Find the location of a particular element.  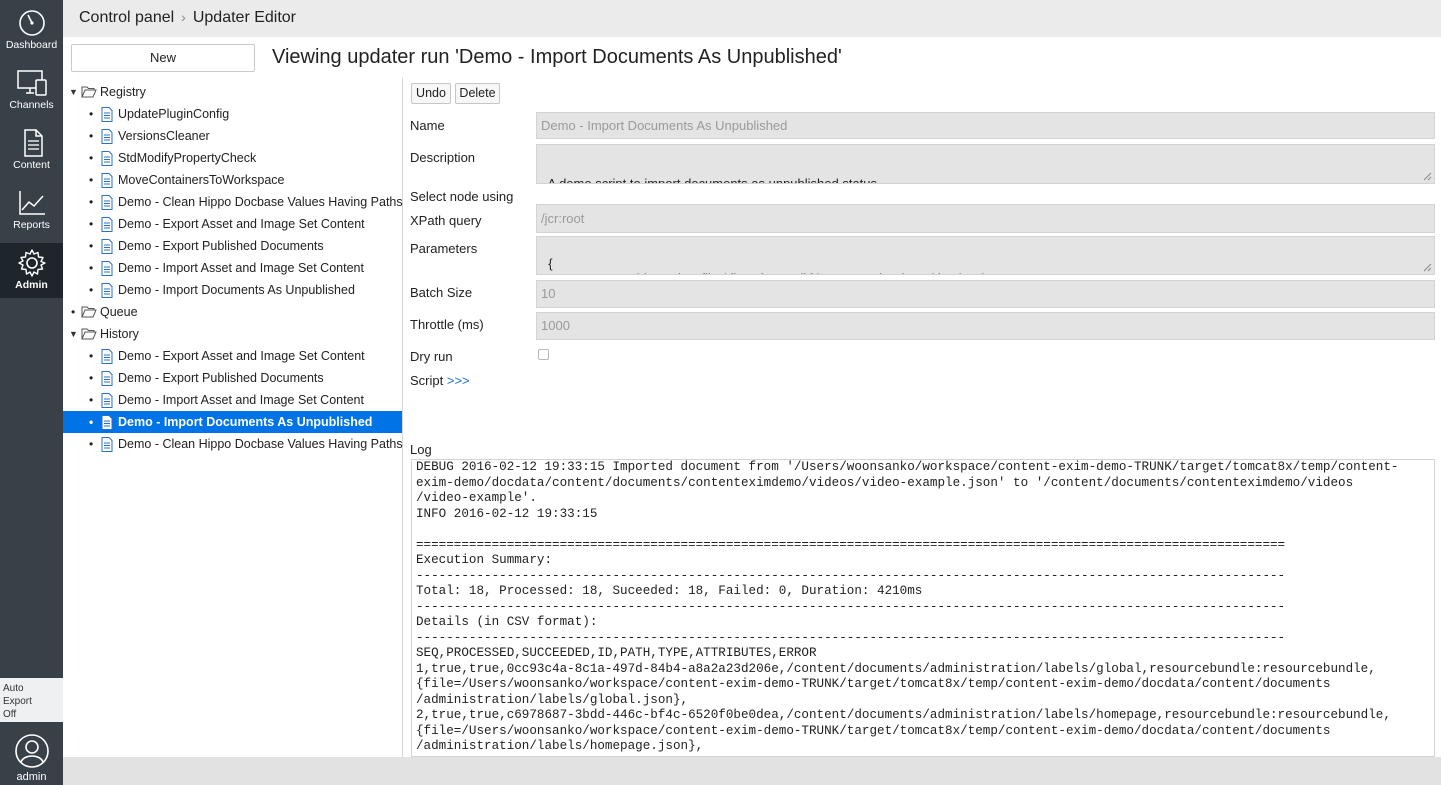

tree-folder-queue: • Queue is located at coordinates (232, 312).